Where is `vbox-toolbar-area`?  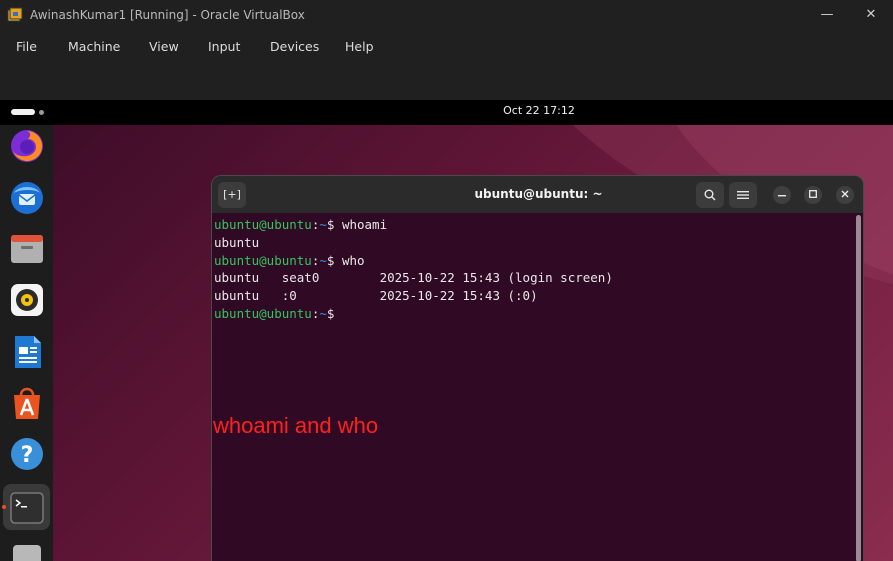
vbox-toolbar-area is located at coordinates (446, 80).